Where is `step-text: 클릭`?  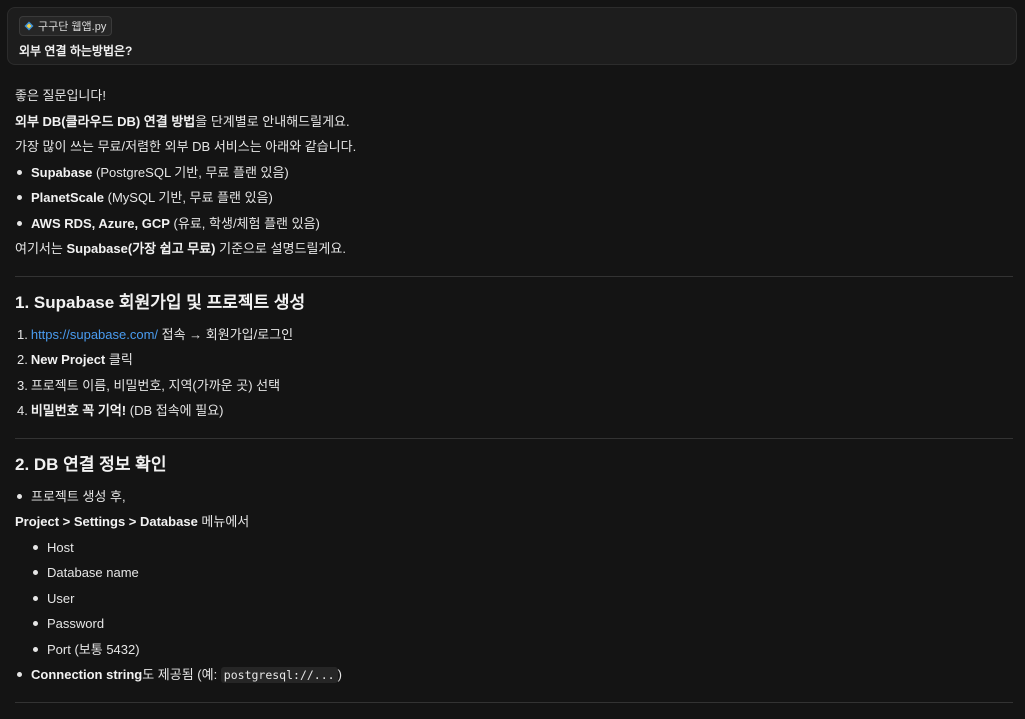 step-text: 클릭 is located at coordinates (119, 359).